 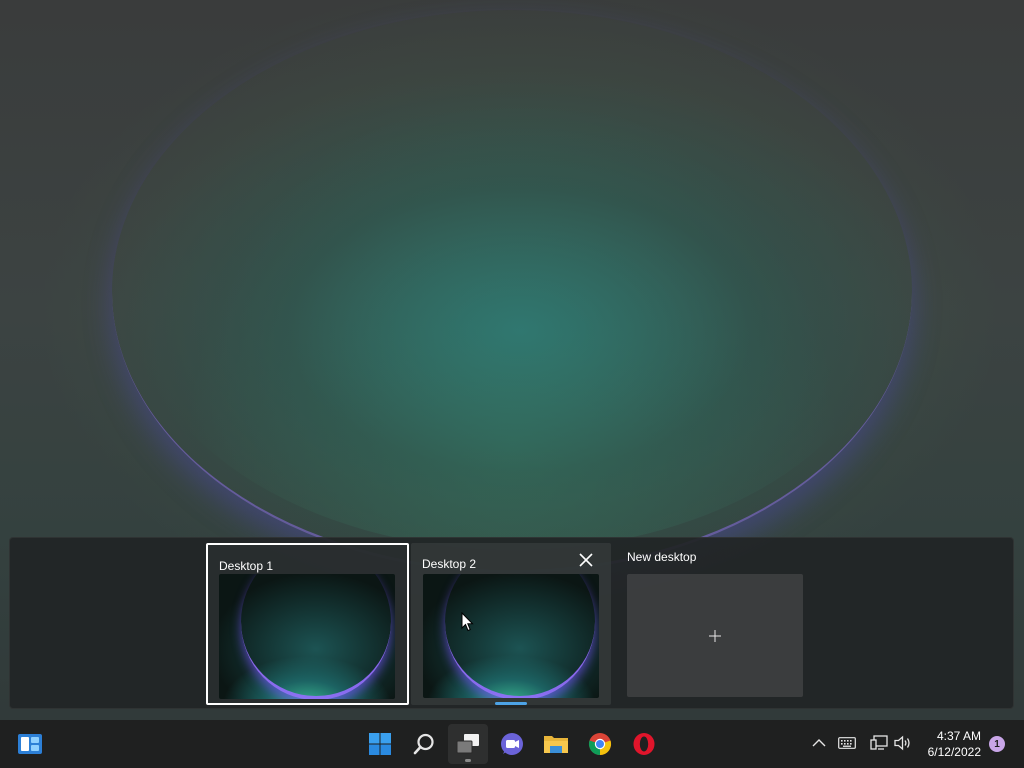 I want to click on new-desktop-button, so click(x=715, y=635).